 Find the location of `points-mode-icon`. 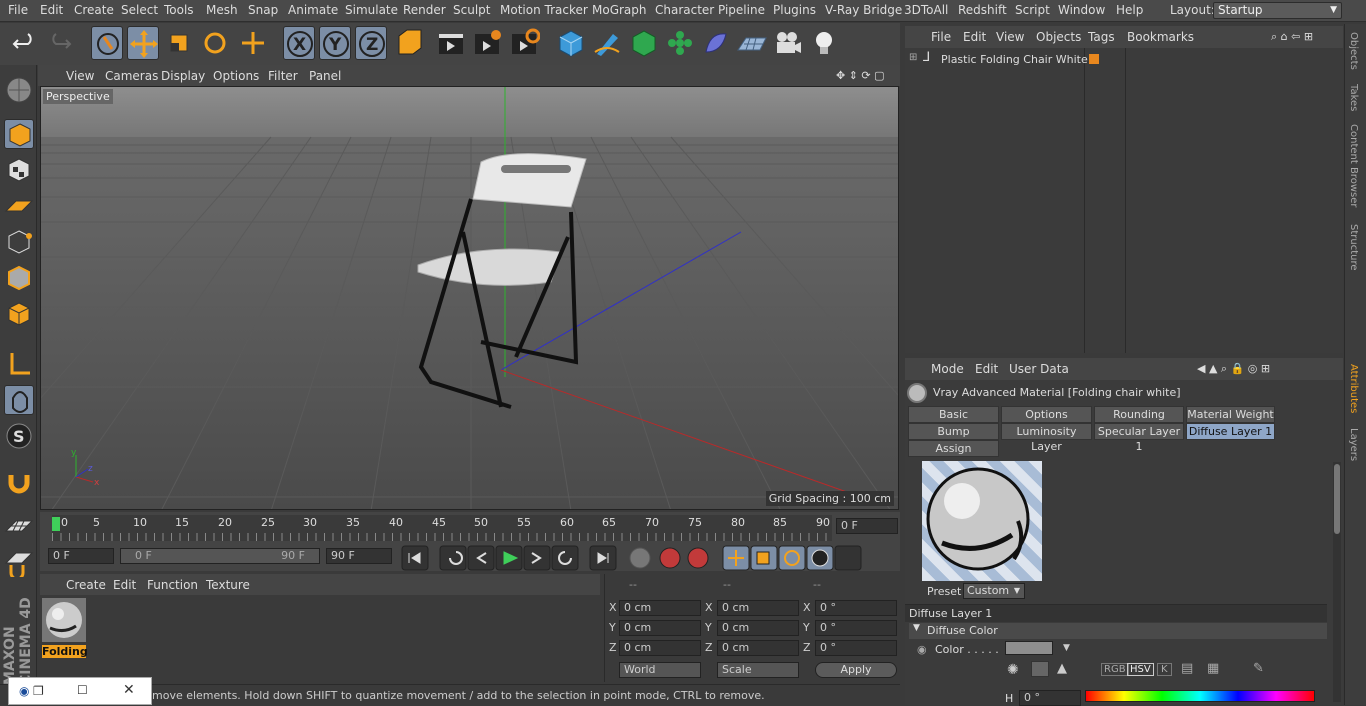

points-mode-icon is located at coordinates (19, 242).